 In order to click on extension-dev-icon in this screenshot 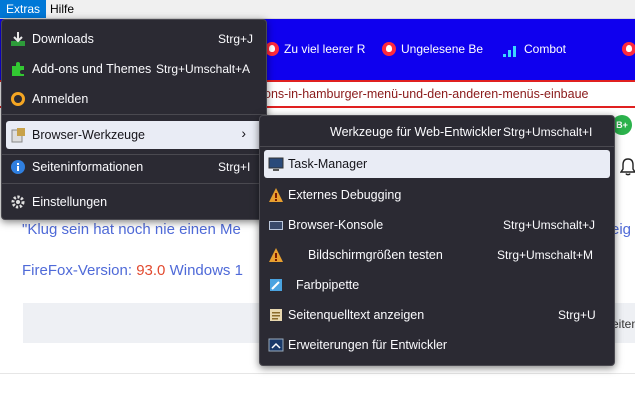, I will do `click(276, 345)`.